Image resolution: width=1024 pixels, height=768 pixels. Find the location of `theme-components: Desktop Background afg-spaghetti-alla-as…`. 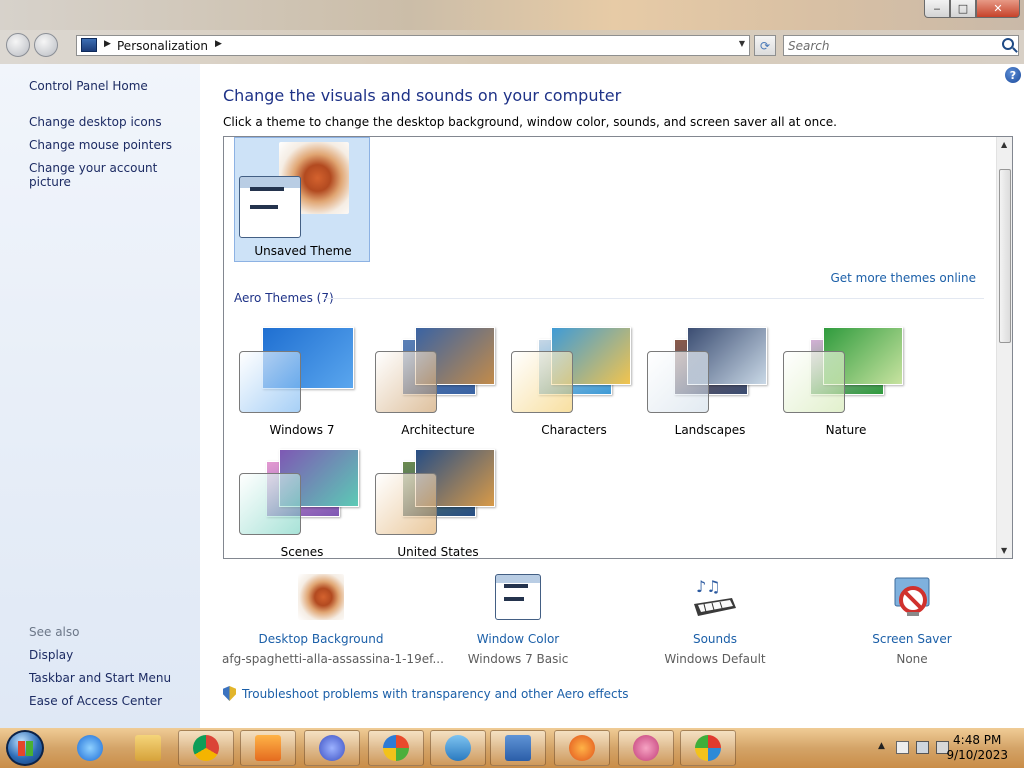

theme-components: Desktop Background afg-spaghetti-alla-as… is located at coordinates (612, 629).